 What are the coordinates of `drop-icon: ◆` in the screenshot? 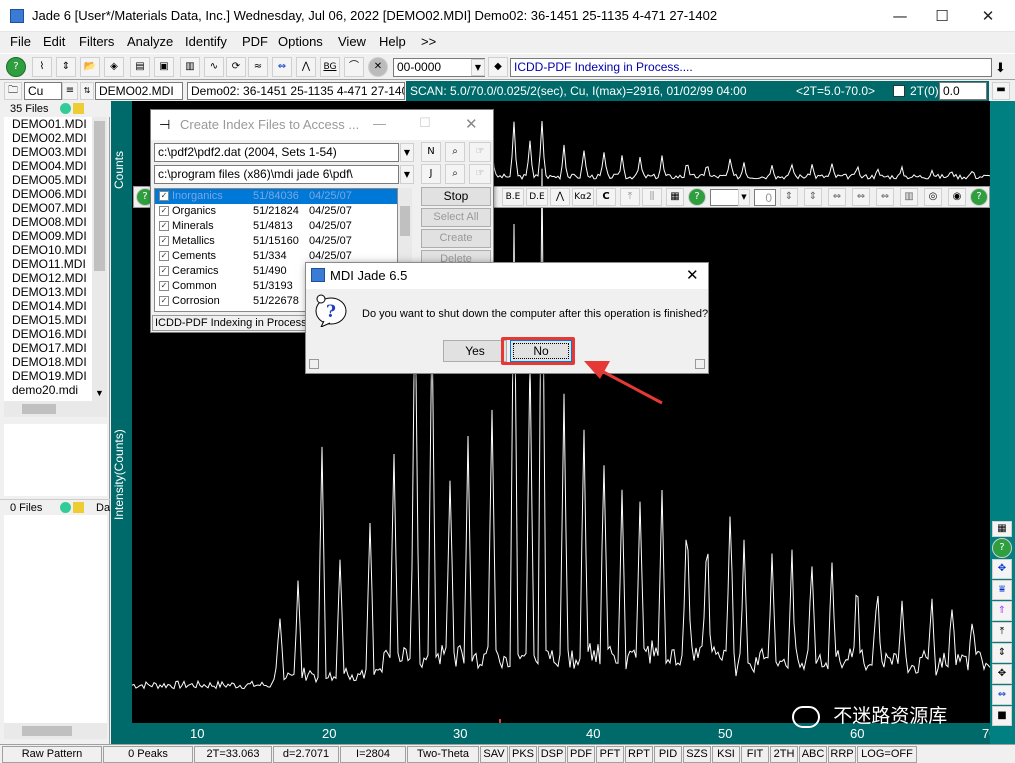 It's located at (498, 67).